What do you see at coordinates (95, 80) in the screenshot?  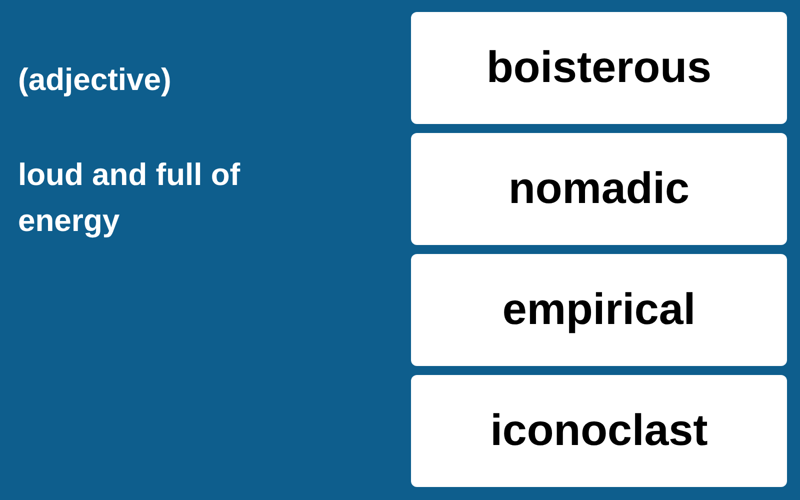 I see `part-of-speech: (adjective)` at bounding box center [95, 80].